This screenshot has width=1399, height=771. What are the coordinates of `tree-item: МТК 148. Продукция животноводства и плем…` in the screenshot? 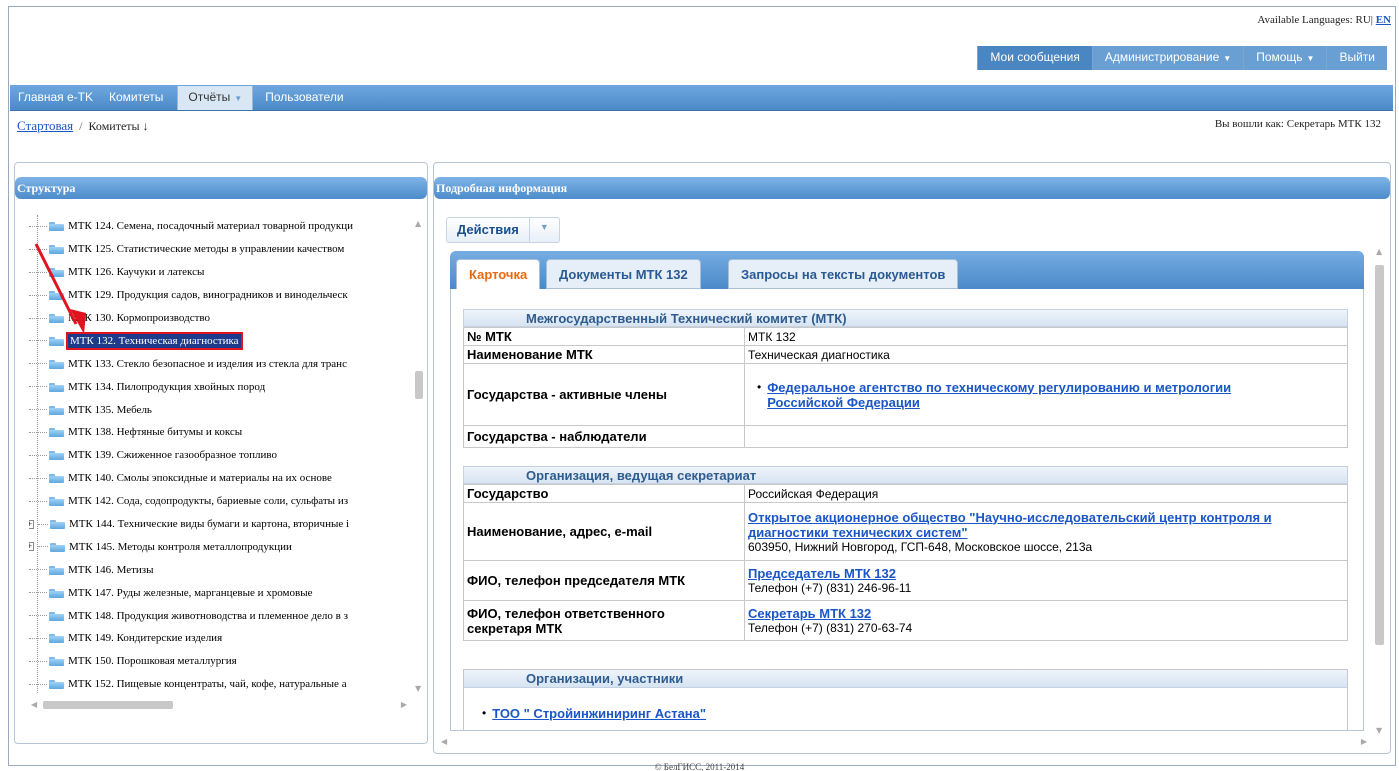 It's located at (218, 615).